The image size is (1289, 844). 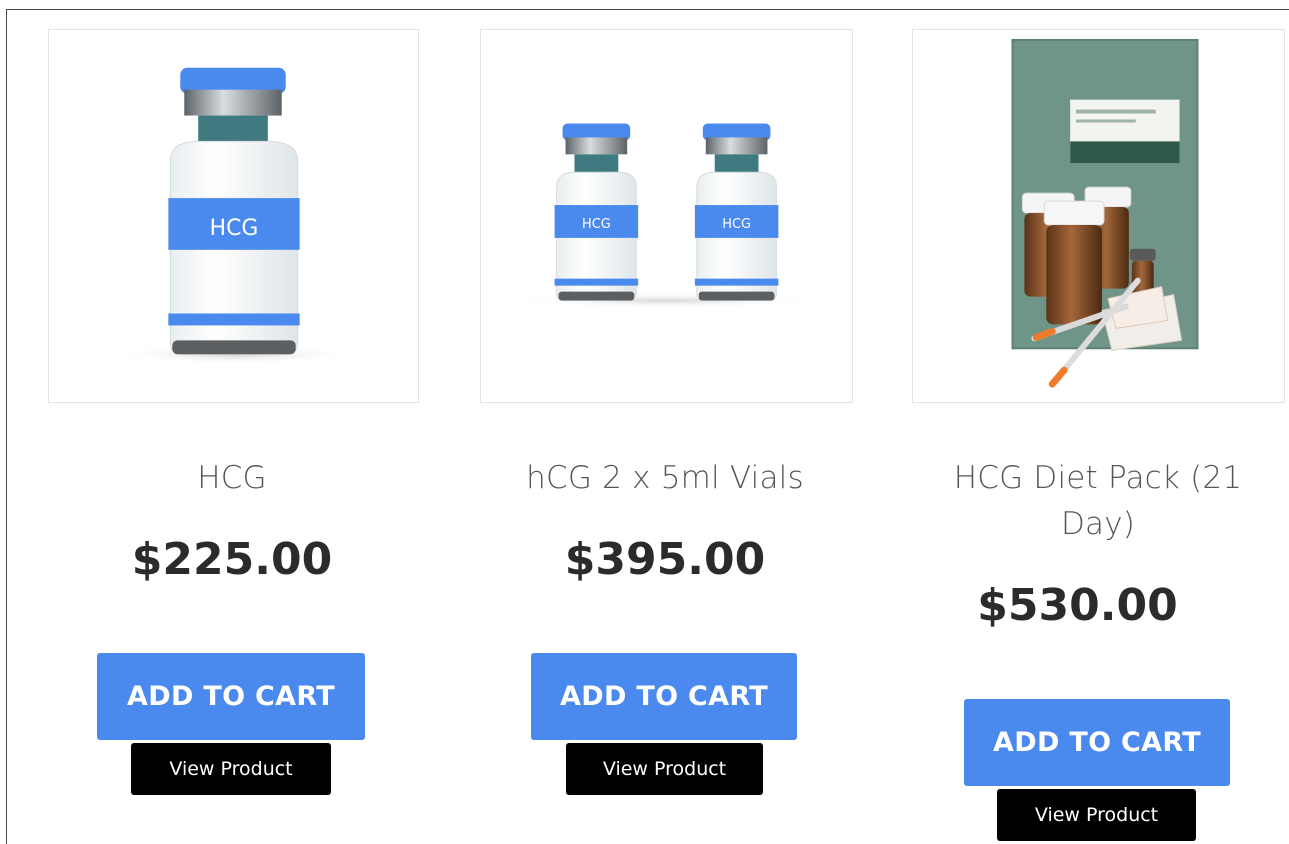 I want to click on product-image-hcg-diet-pack, so click(x=1098, y=216).